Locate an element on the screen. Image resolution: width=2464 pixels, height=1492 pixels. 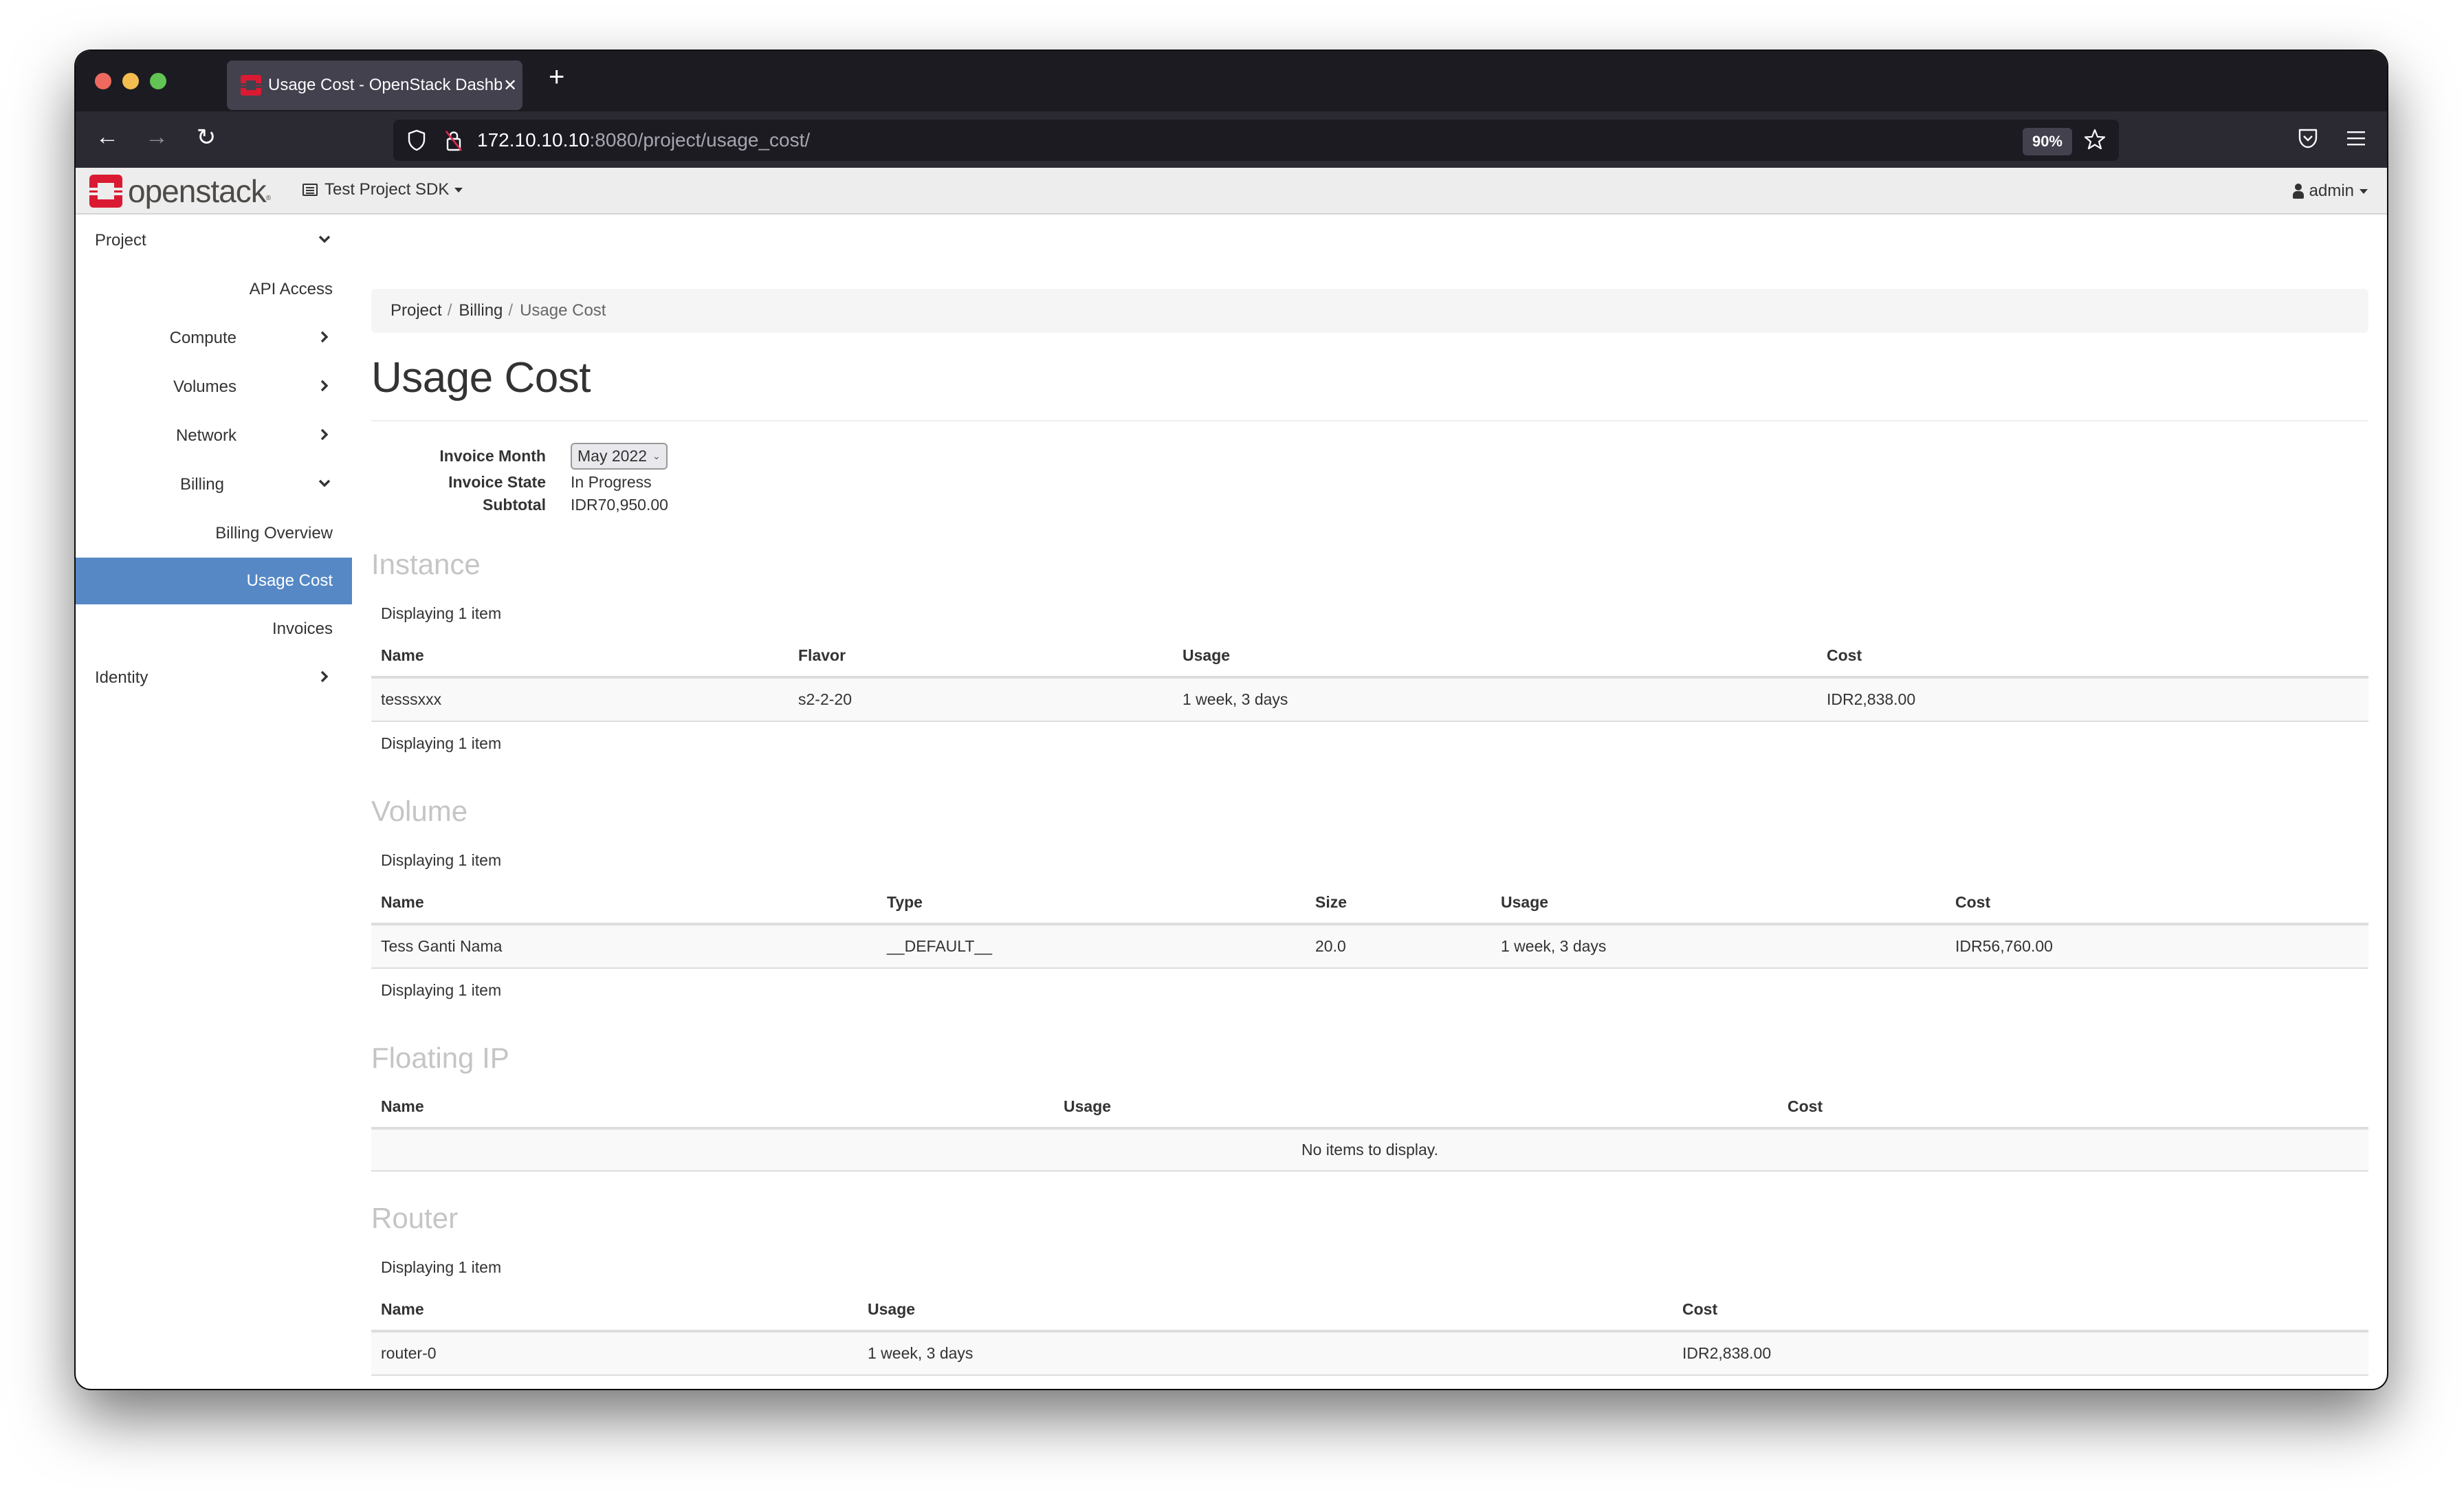
empty-row: No items to display. is located at coordinates (1369, 1150).